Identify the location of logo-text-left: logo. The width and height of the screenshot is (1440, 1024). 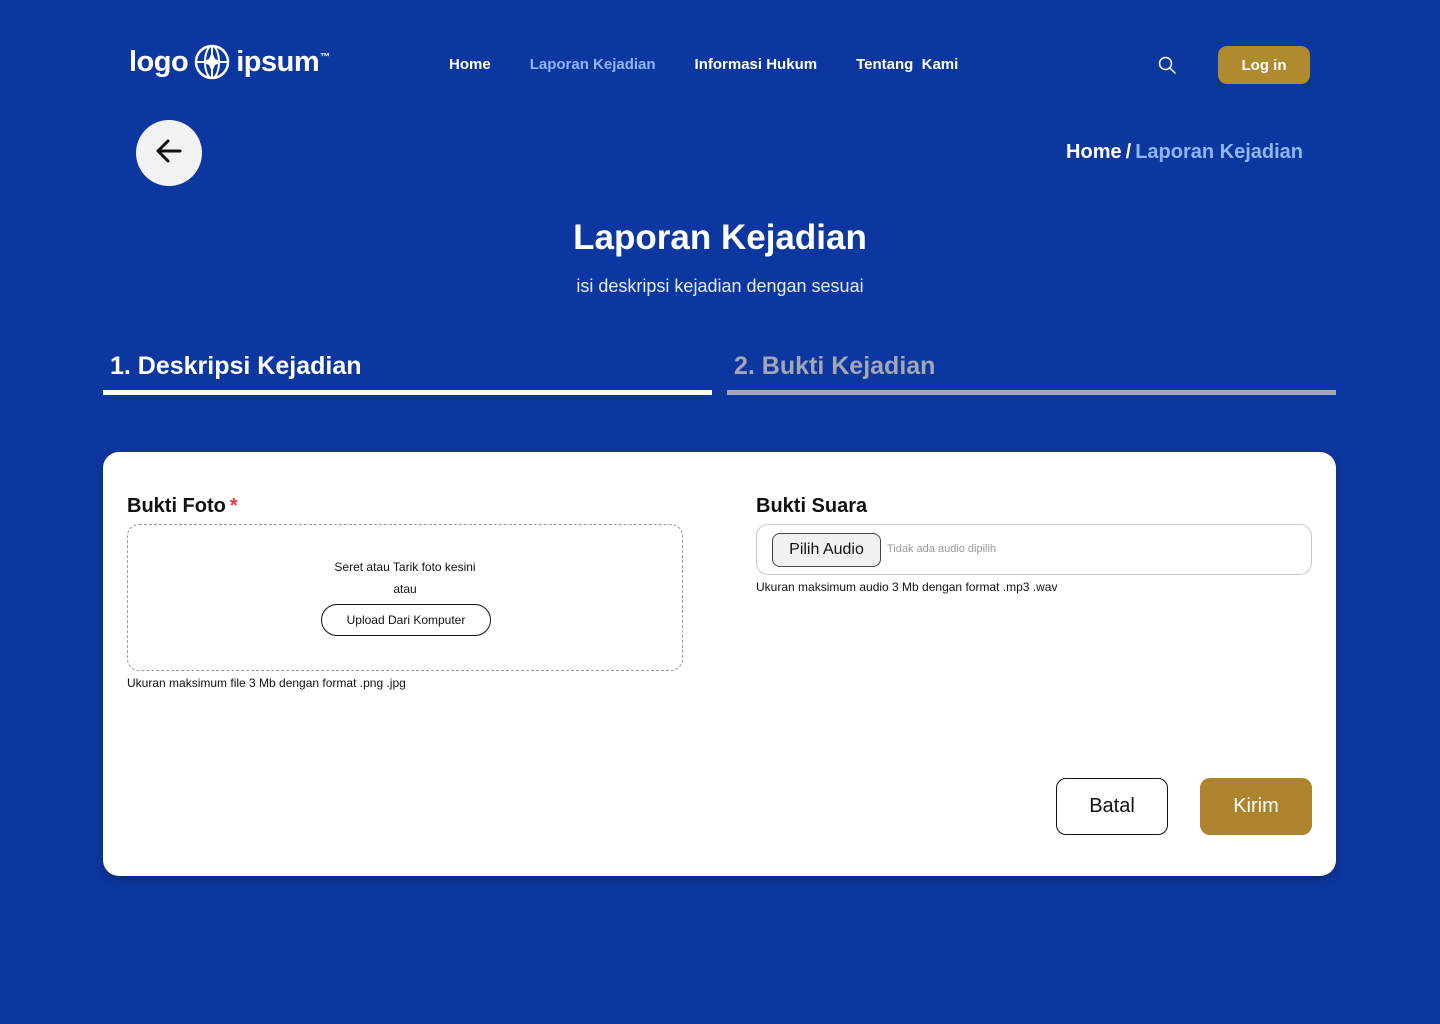
(159, 61).